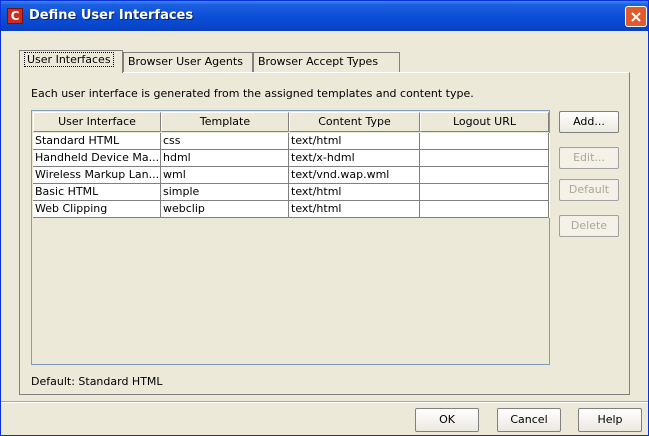 This screenshot has width=649, height=436. What do you see at coordinates (97, 381) in the screenshot?
I see `default-interface-label: Default: Standard HTML` at bounding box center [97, 381].